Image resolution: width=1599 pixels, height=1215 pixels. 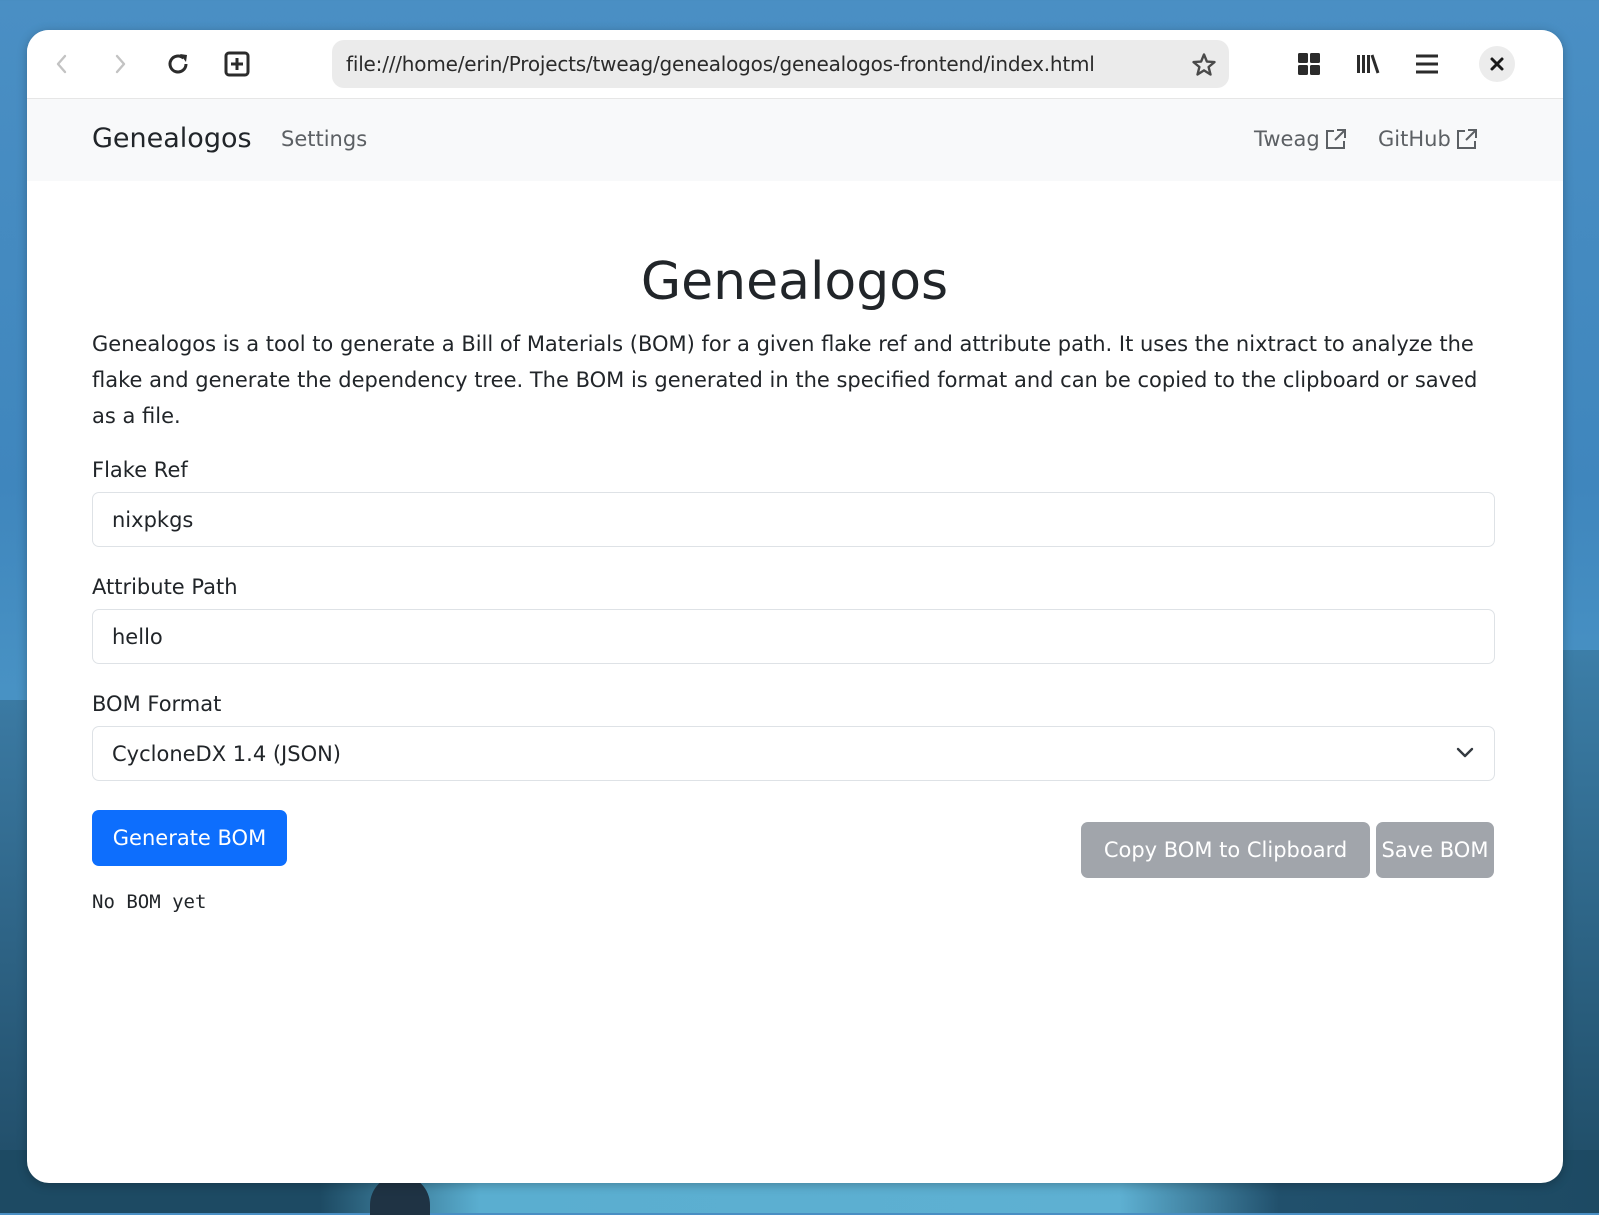 I want to click on bom-format-selected: CycloneDX 1.4 (JSON), so click(x=227, y=753).